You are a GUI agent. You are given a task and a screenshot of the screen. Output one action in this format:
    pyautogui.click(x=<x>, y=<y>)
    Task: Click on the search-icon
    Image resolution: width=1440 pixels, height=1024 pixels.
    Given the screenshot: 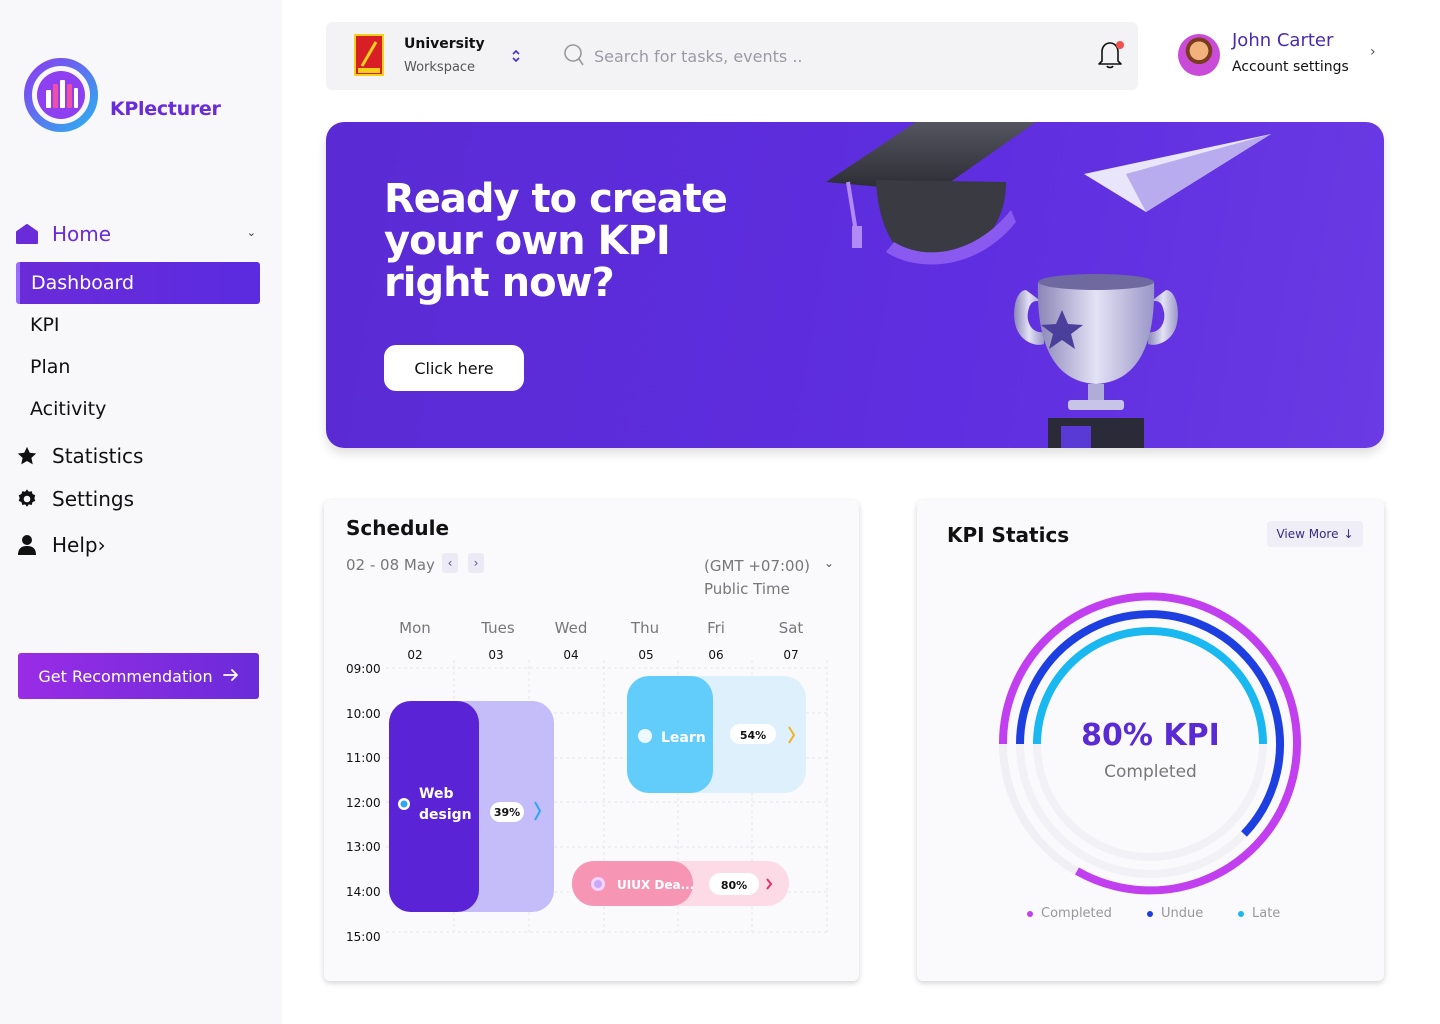 What is the action you would take?
    pyautogui.click(x=574, y=55)
    